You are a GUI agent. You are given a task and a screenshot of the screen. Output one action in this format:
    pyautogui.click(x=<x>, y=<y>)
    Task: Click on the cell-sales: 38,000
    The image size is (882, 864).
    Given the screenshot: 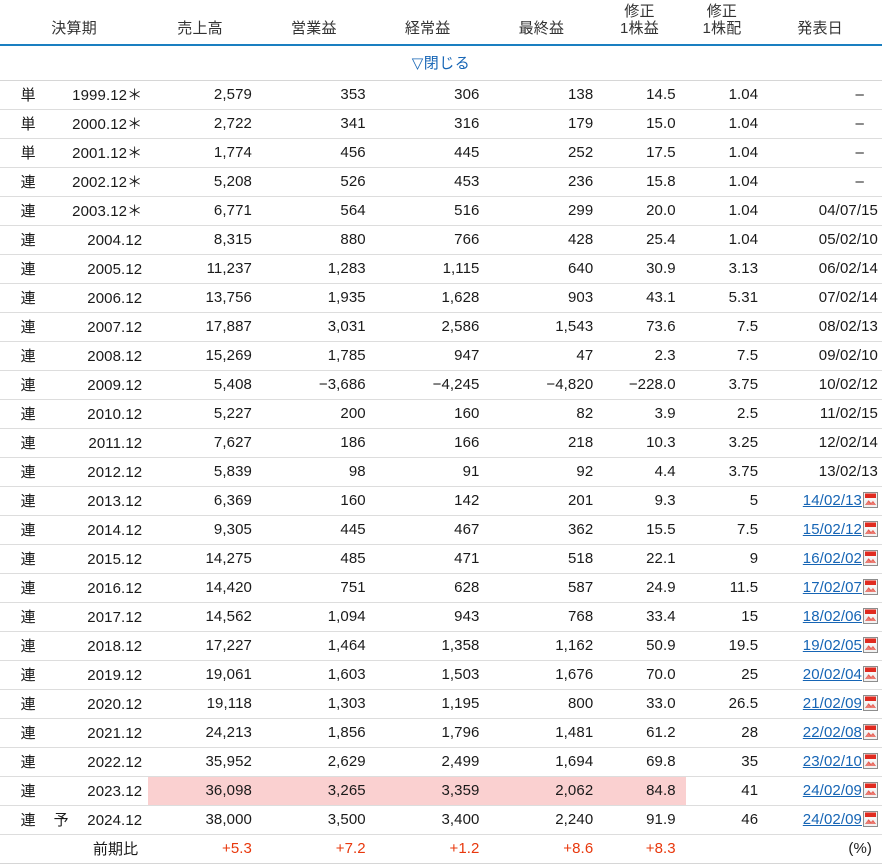 What is the action you would take?
    pyautogui.click(x=205, y=820)
    